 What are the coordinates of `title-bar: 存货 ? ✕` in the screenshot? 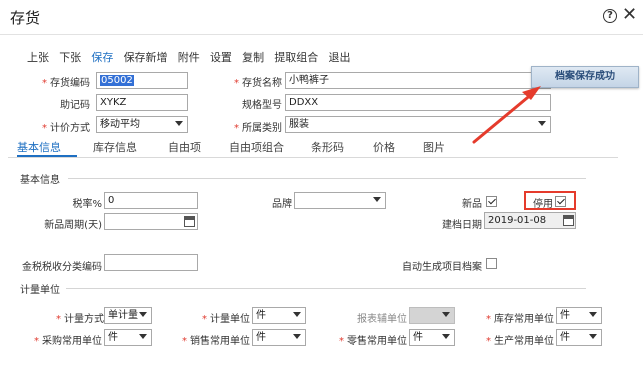 It's located at (321, 17).